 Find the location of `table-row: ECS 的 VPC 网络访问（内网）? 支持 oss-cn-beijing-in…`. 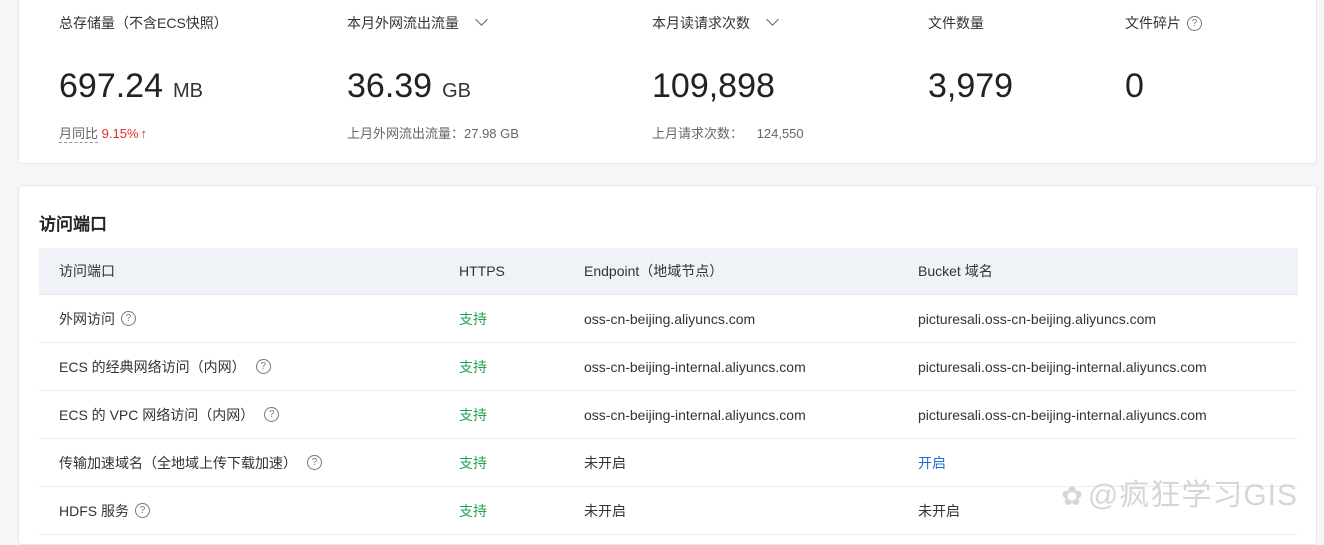

table-row: ECS 的 VPC 网络访问（内网）? 支持 oss-cn-beijing-in… is located at coordinates (668, 414).